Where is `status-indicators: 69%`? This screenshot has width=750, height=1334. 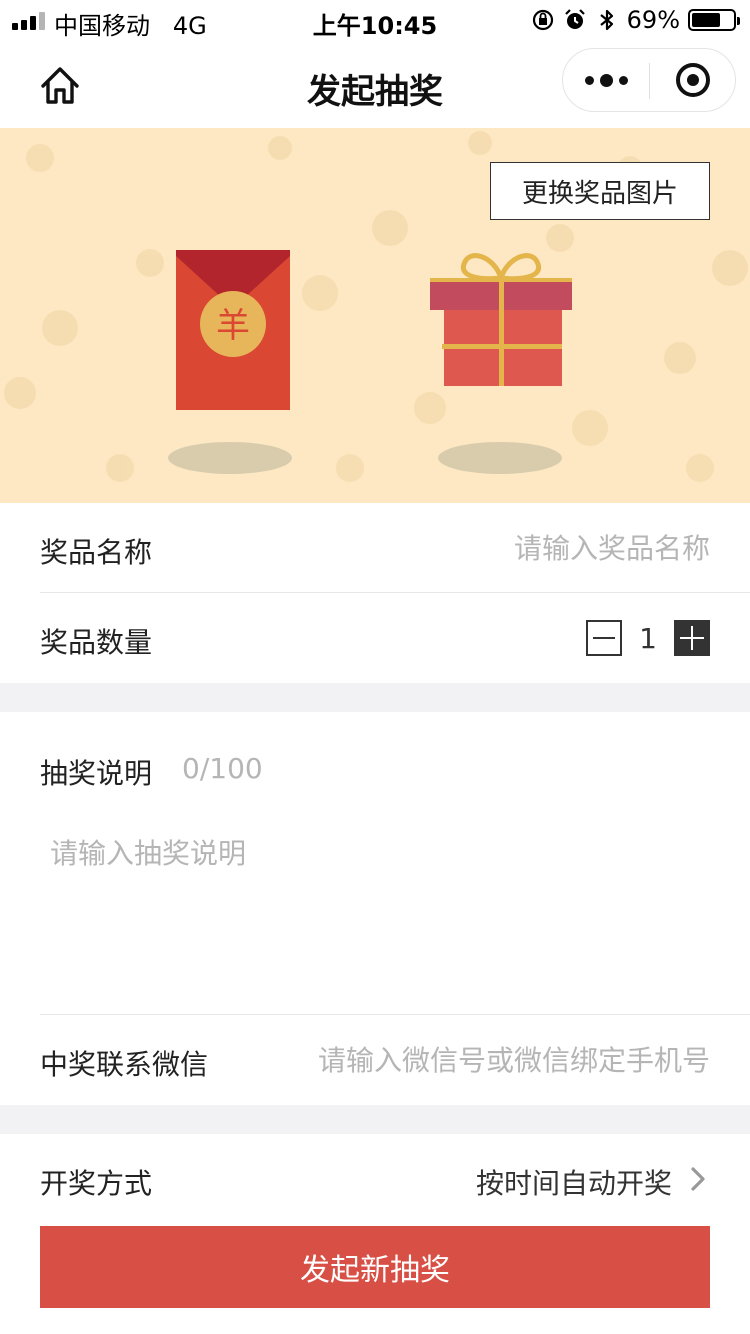
status-indicators: 69% is located at coordinates (635, 20).